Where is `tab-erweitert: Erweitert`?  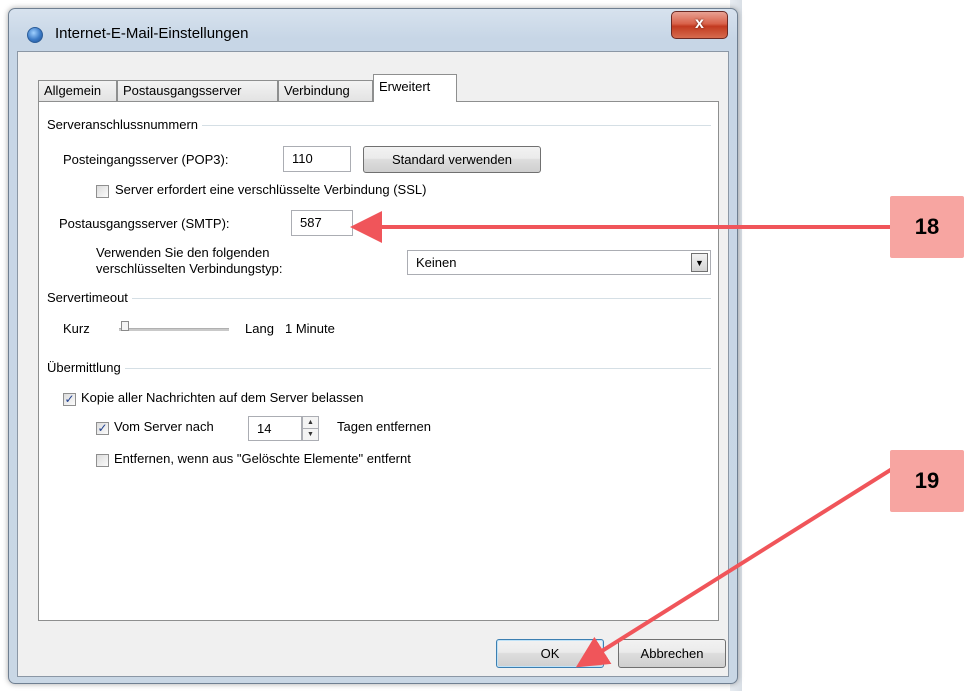 tab-erweitert: Erweitert is located at coordinates (415, 88).